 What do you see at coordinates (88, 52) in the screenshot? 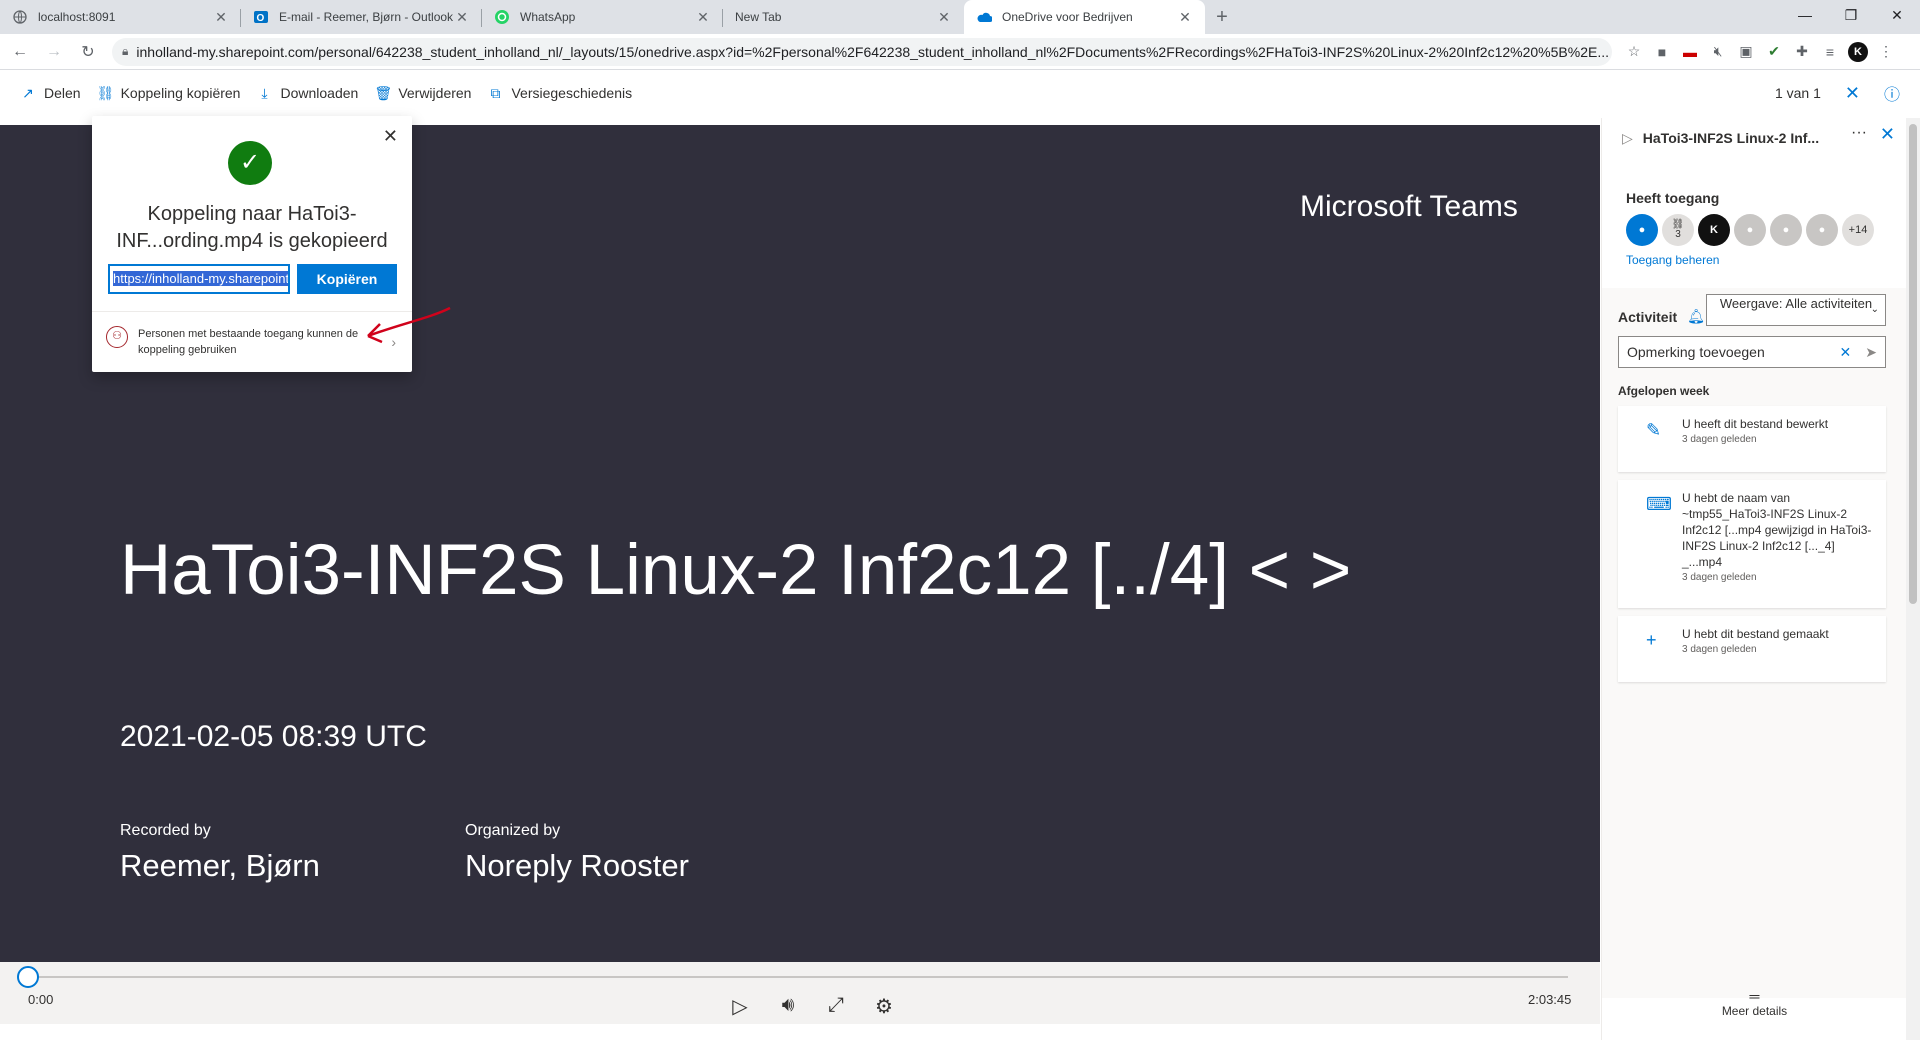
I see `reload-icon: ↻` at bounding box center [88, 52].